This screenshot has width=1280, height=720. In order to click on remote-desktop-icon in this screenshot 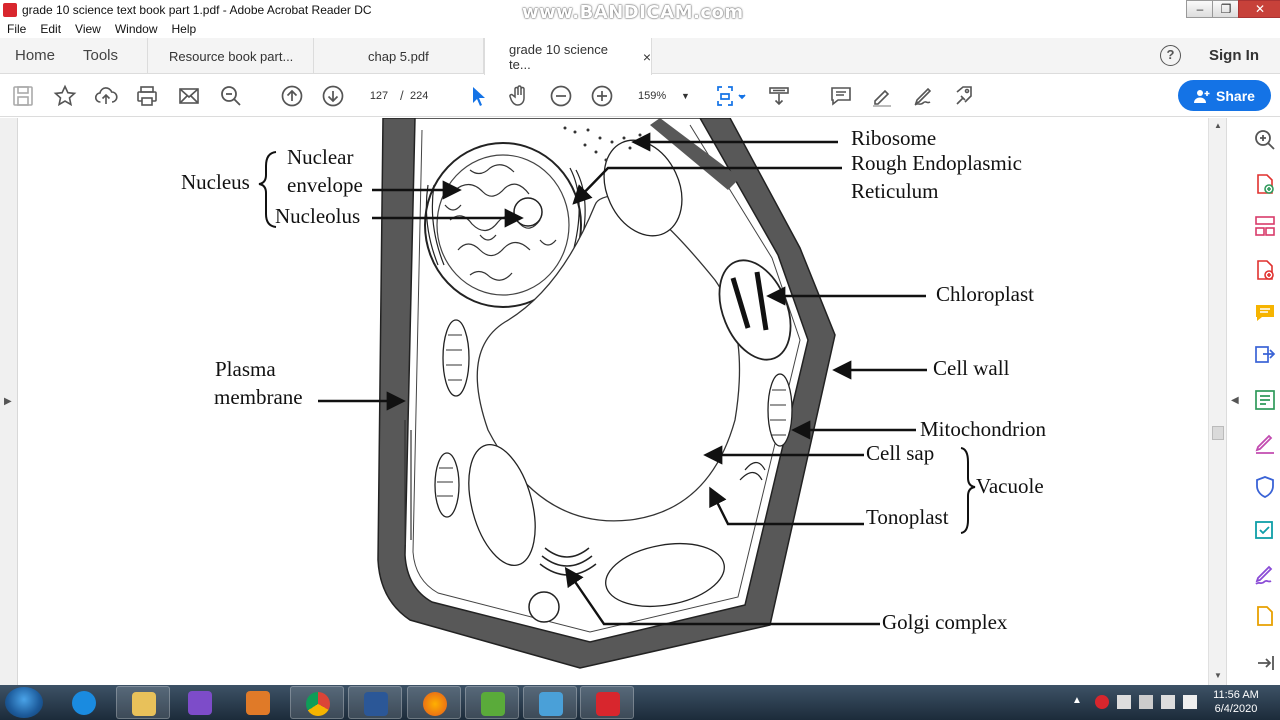, I will do `click(550, 702)`.